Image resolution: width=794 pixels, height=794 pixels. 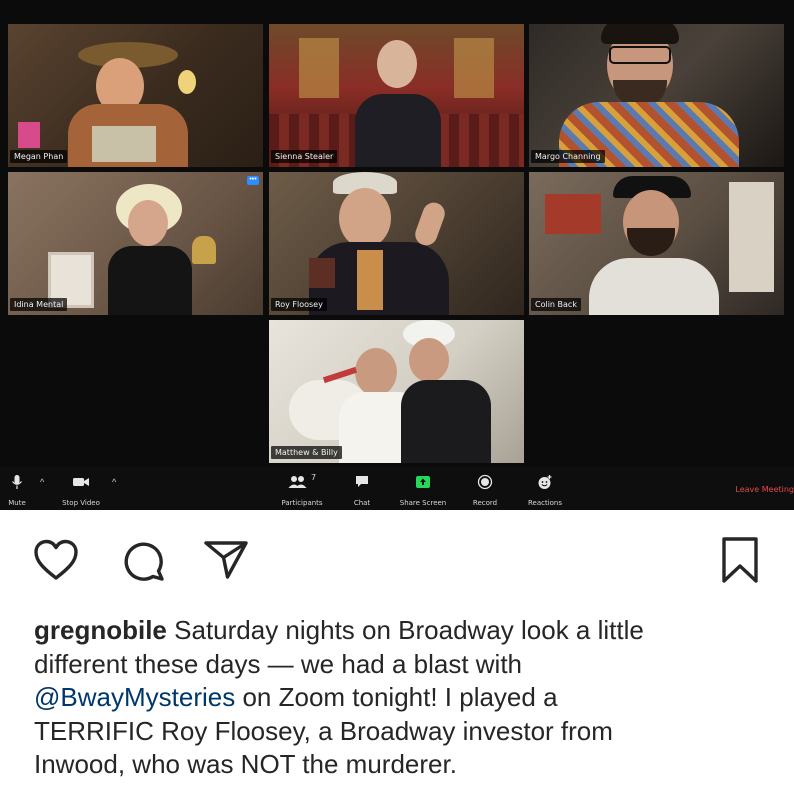 I want to click on comment-button, so click(x=144, y=560).